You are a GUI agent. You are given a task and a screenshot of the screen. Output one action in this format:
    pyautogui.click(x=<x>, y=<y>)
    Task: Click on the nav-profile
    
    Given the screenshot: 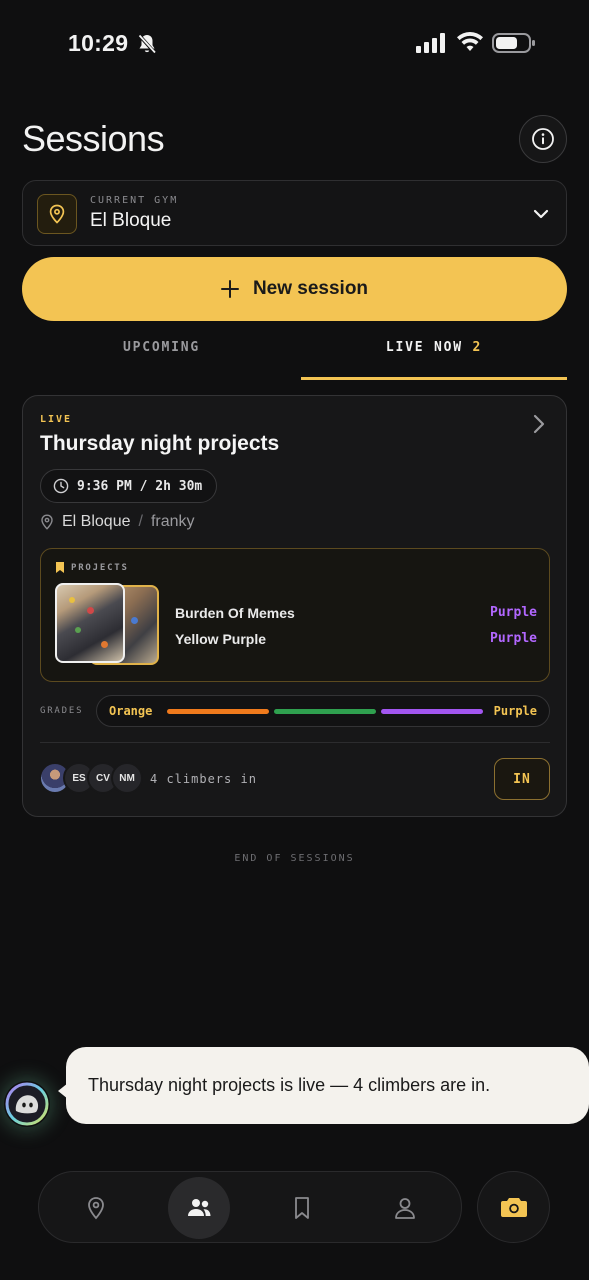 What is the action you would take?
    pyautogui.click(x=405, y=1208)
    